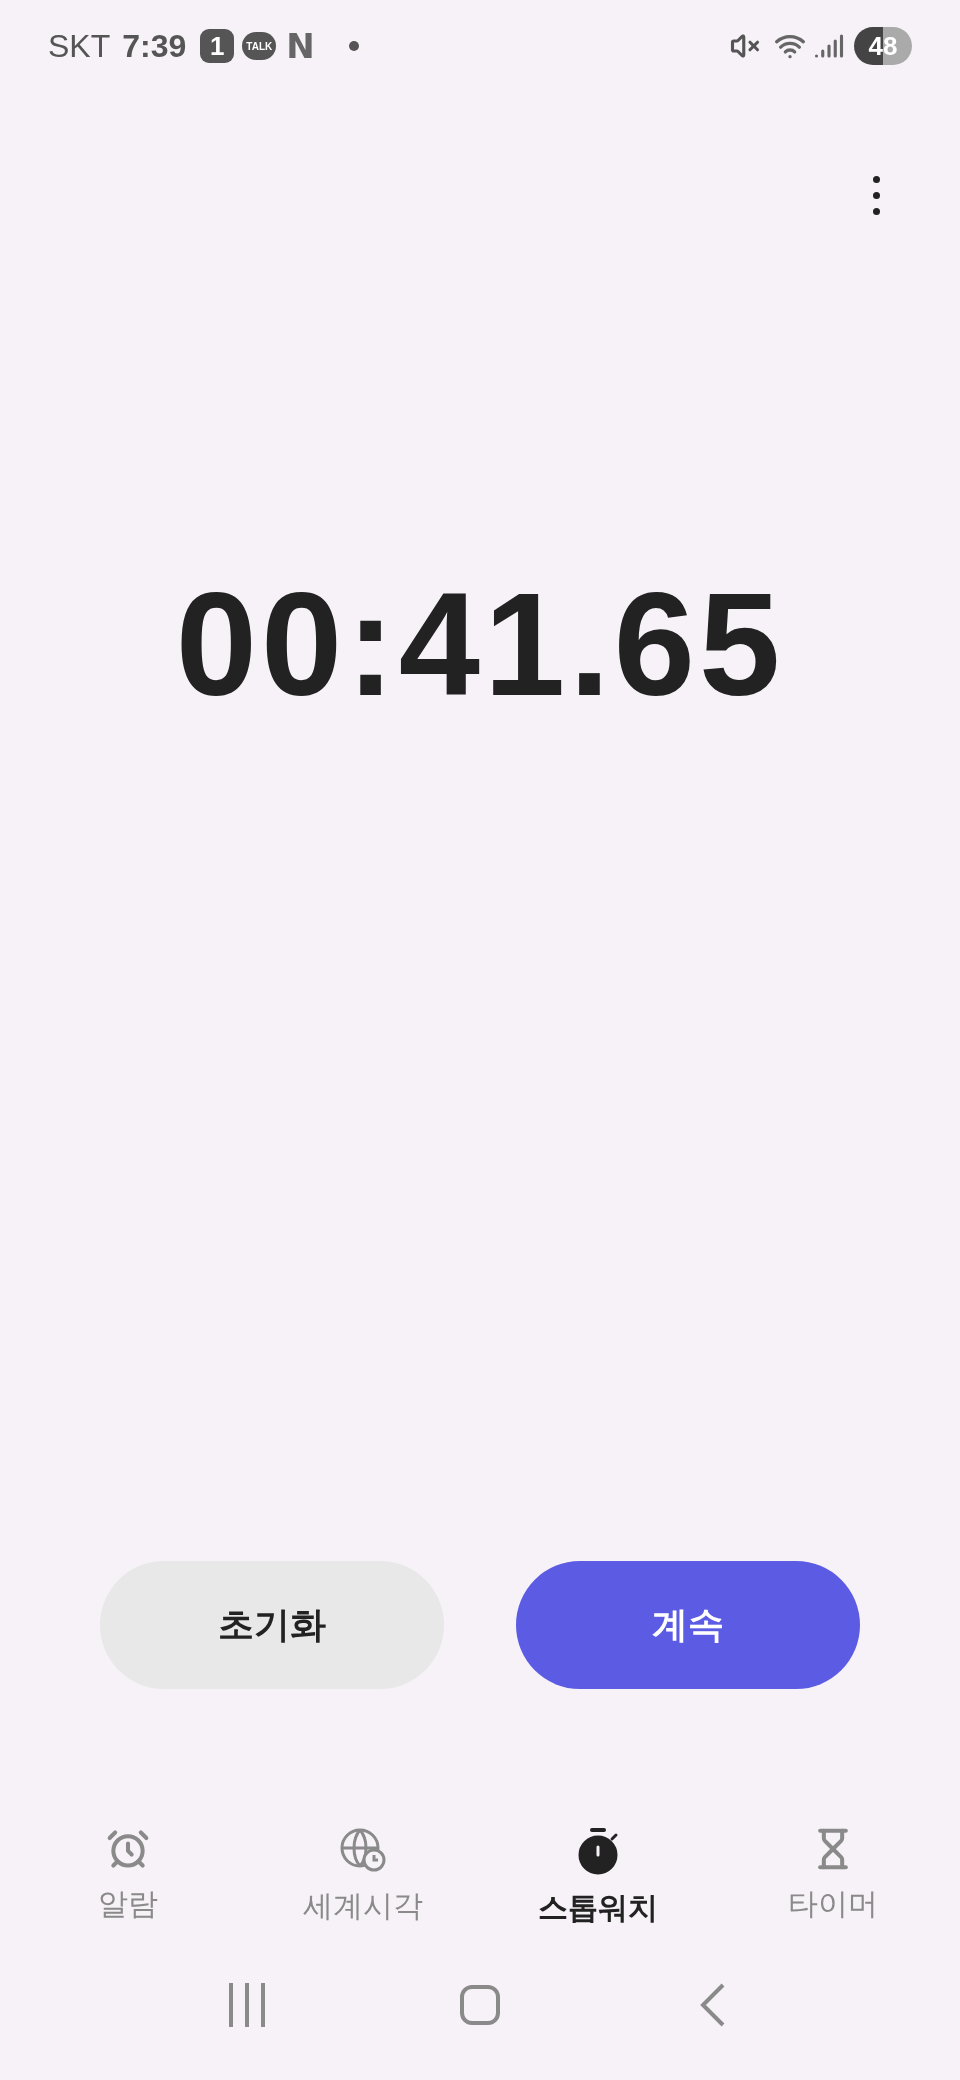 This screenshot has width=960, height=2080. I want to click on elapsed-time: 00:41.65, so click(480, 645).